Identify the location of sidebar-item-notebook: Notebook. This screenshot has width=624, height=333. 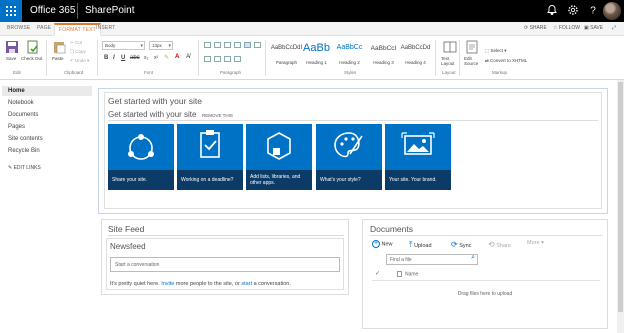
(21, 103).